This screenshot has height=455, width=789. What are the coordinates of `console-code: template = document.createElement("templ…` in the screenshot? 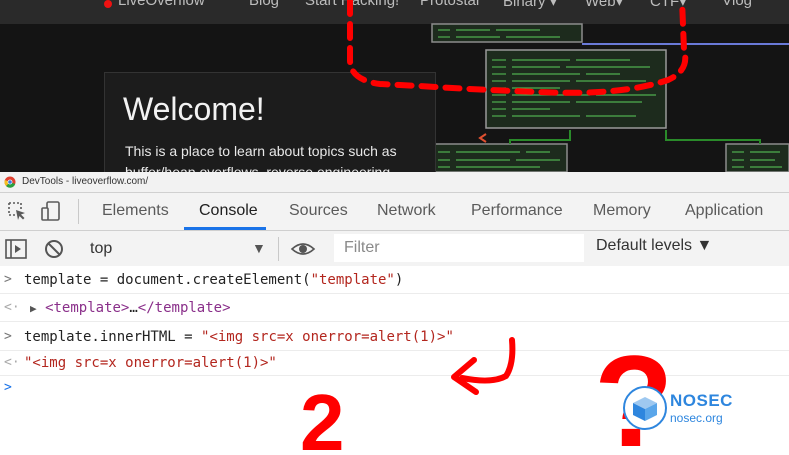 It's located at (213, 280).